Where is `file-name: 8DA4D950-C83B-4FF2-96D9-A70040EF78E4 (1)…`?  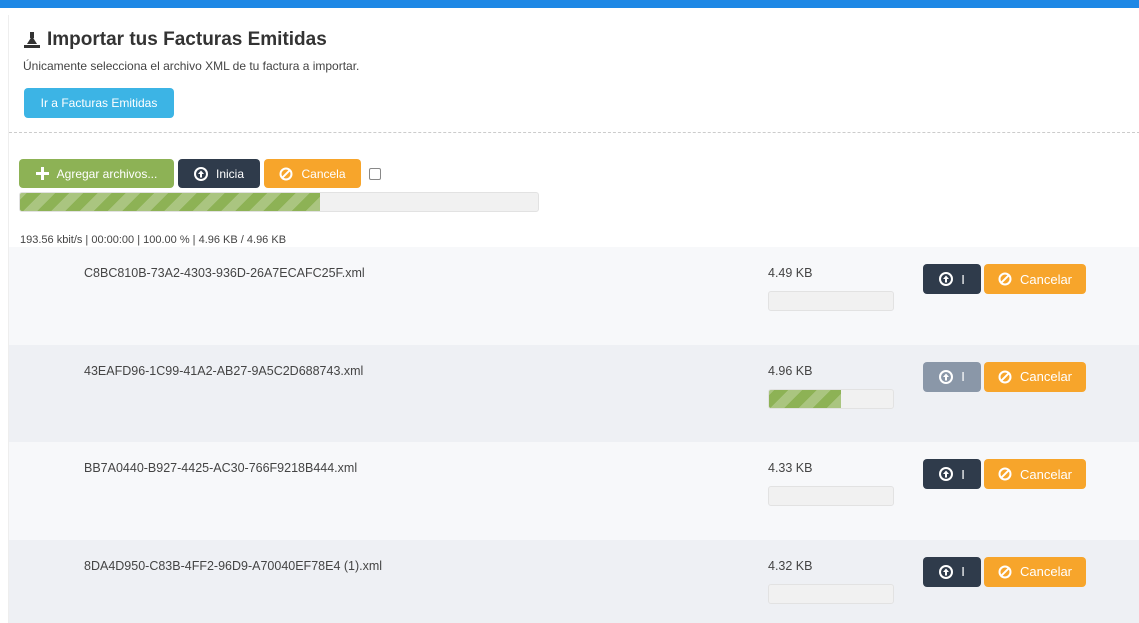
file-name: 8DA4D950-C83B-4FF2-96D9-A70040EF78E4 (1)… is located at coordinates (233, 565).